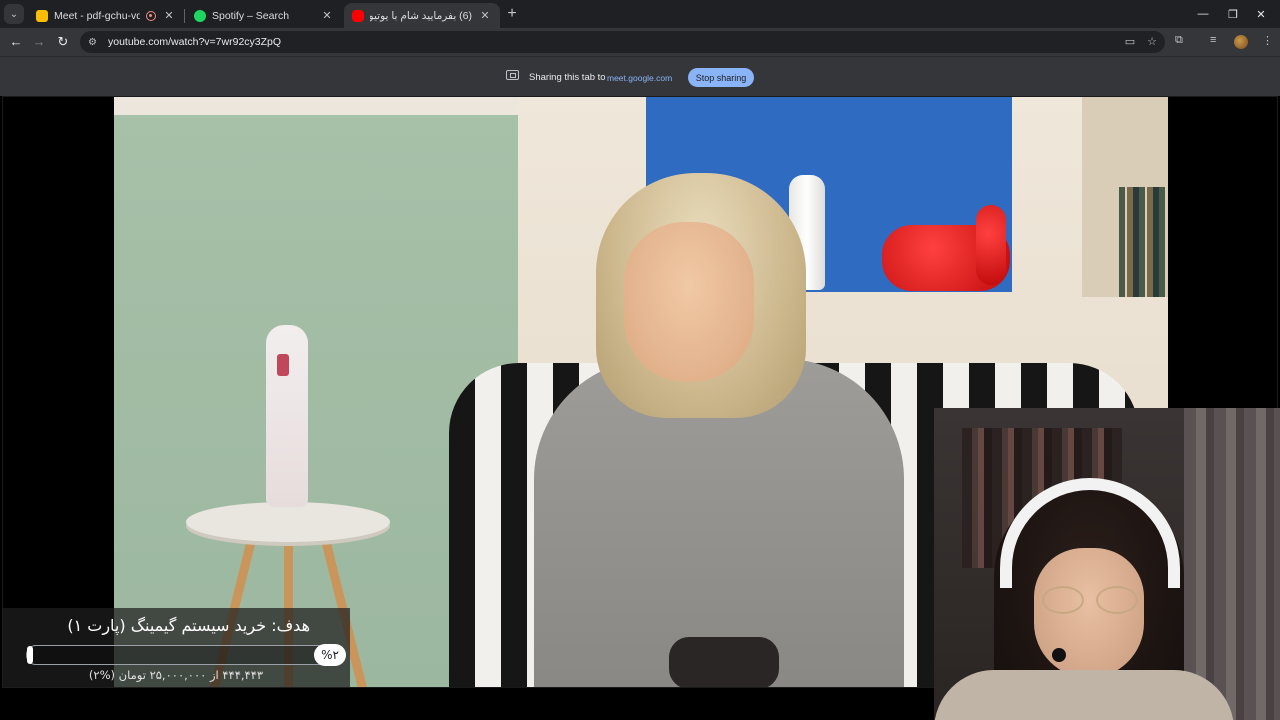 Image resolution: width=1280 pixels, height=720 pixels. Describe the element at coordinates (1213, 40) in the screenshot. I see `media-control-icon: ≡` at that location.